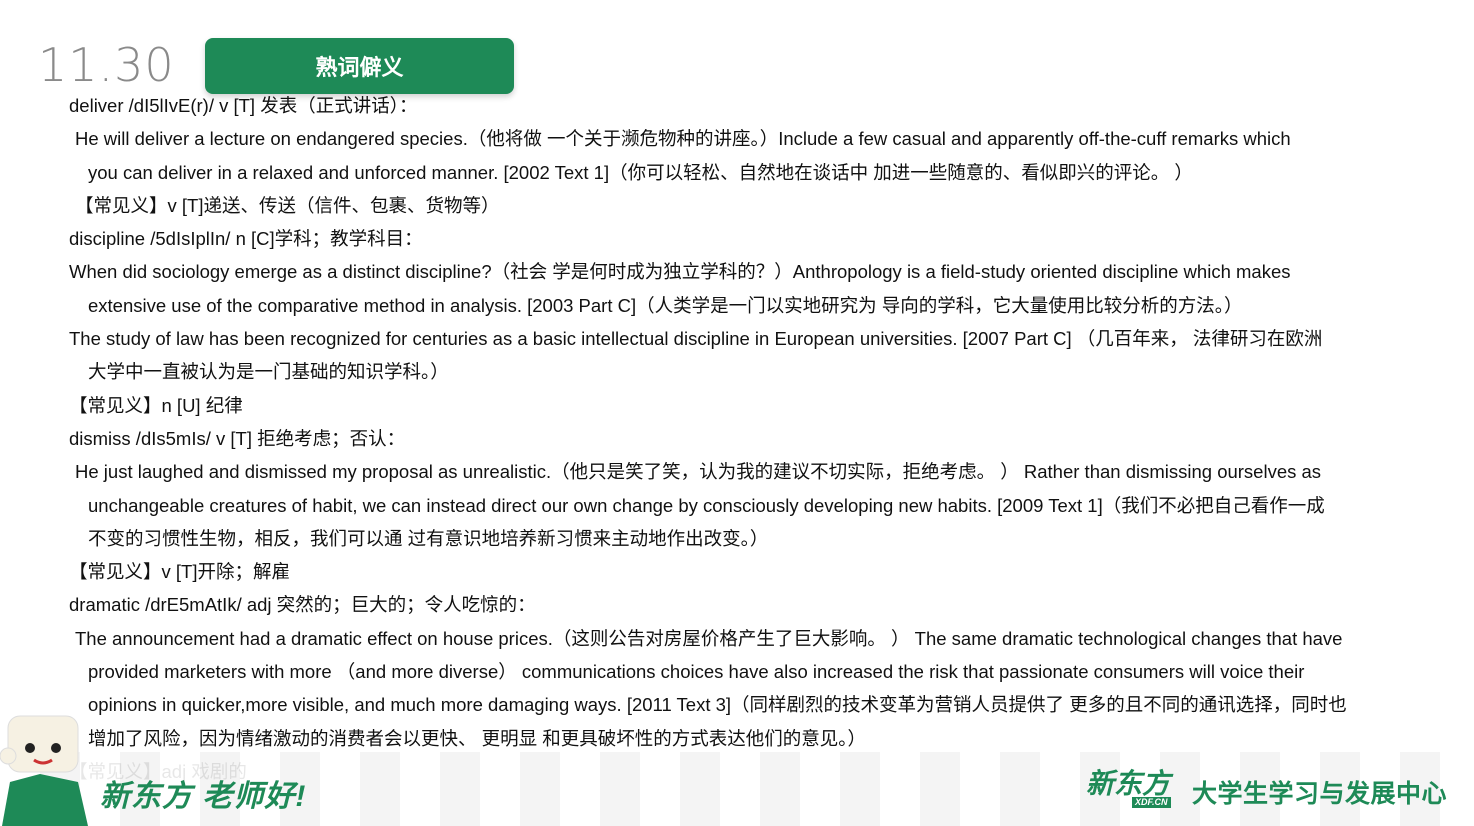 The height and width of the screenshot is (826, 1474). What do you see at coordinates (179, 572) in the screenshot?
I see `text-line: 【常见义】v [T]开除；解雇` at bounding box center [179, 572].